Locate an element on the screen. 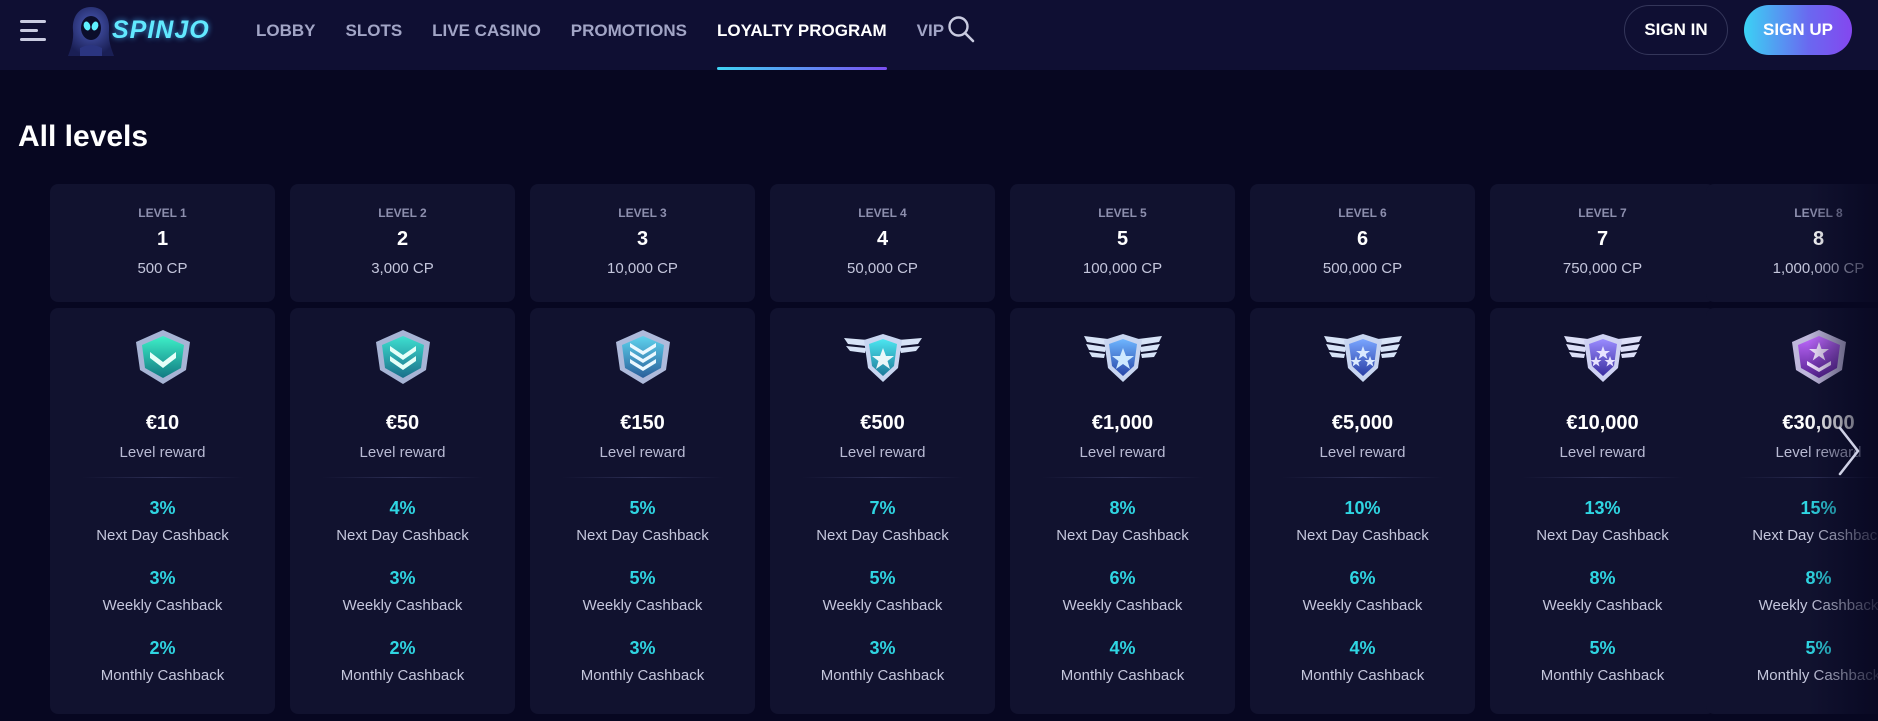  level-number: 5 is located at coordinates (1122, 239).